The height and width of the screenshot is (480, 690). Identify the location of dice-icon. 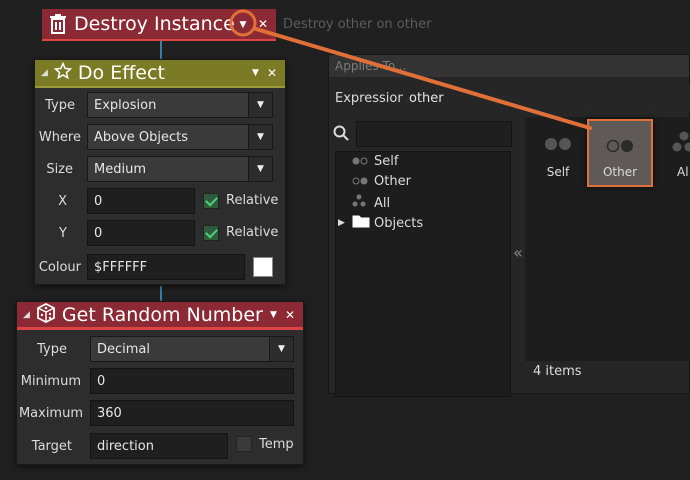
(47, 314).